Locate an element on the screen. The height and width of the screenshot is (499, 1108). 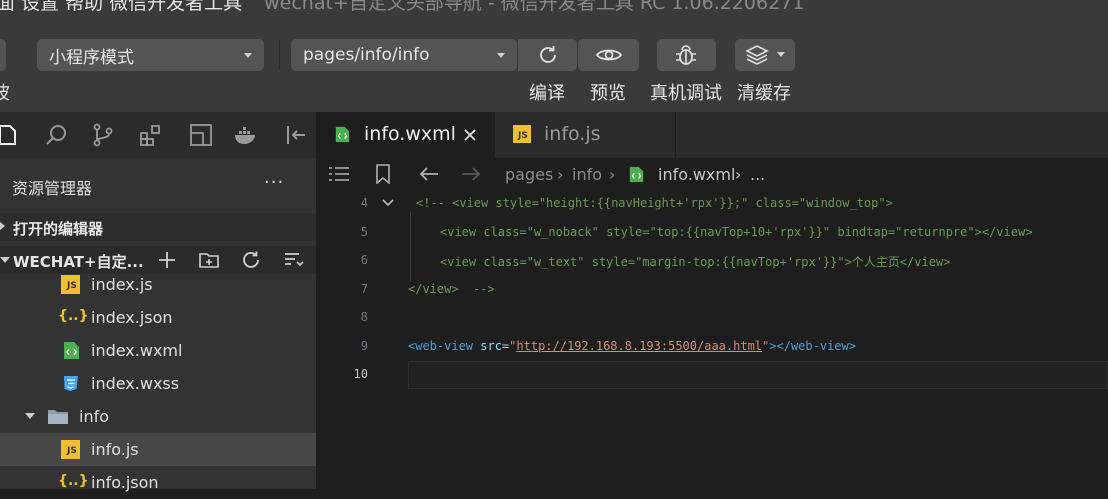
remote-debug-button is located at coordinates (686, 55).